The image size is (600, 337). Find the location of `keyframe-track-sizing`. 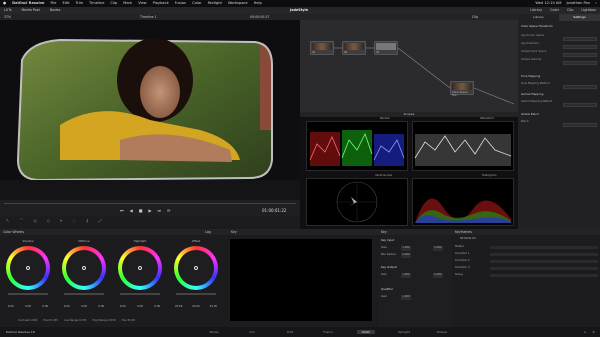

keyframe-track-sizing is located at coordinates (544, 275).